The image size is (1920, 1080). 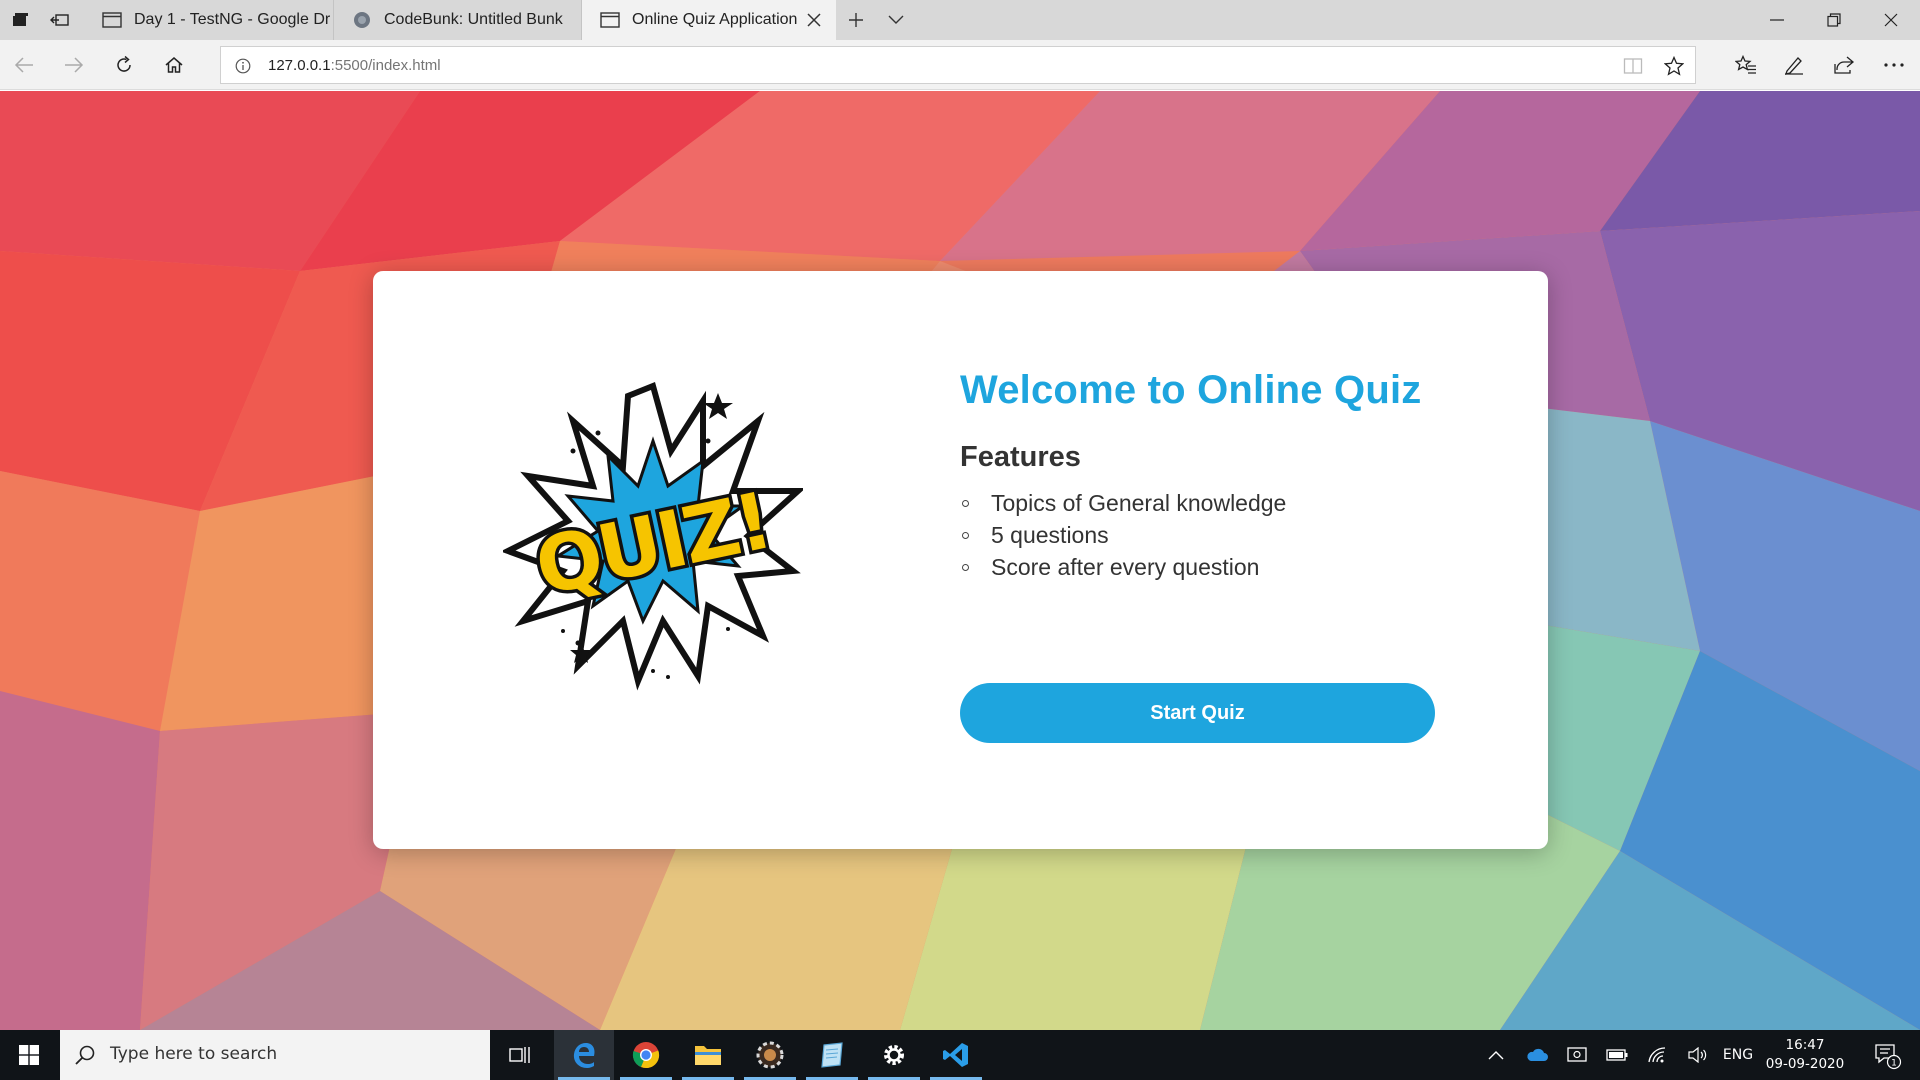 I want to click on file-explorer-taskbar-button, so click(x=708, y=1055).